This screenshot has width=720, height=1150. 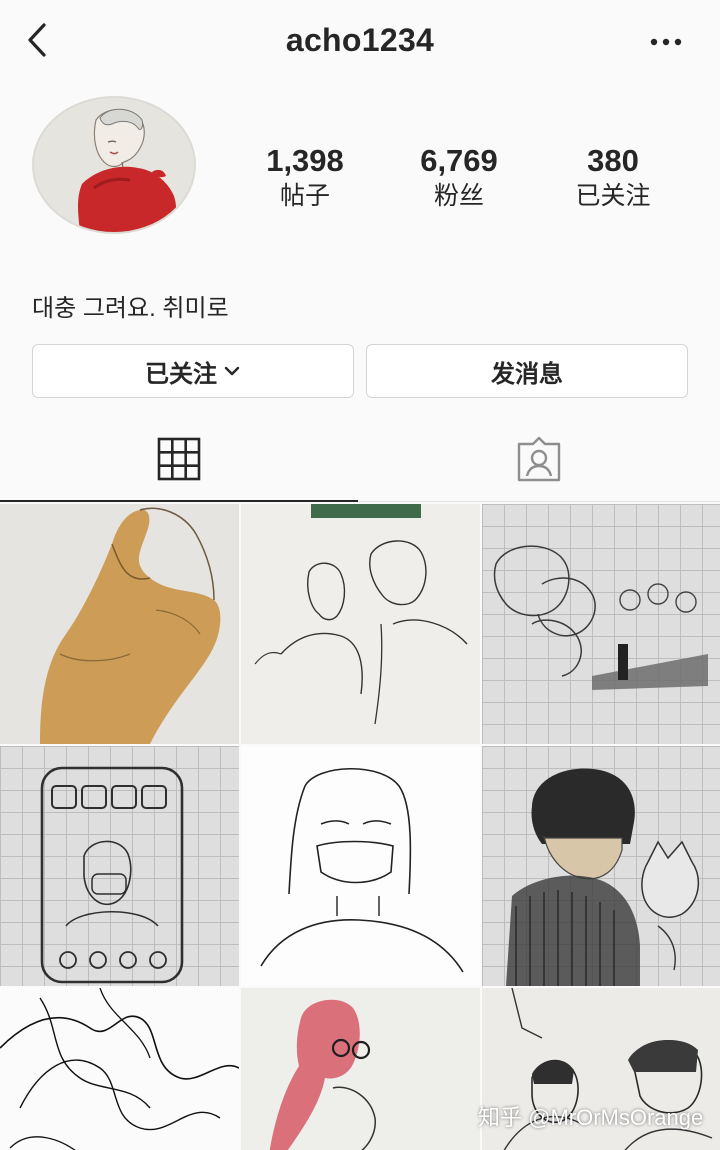 I want to click on message-button: 发消息, so click(x=527, y=371).